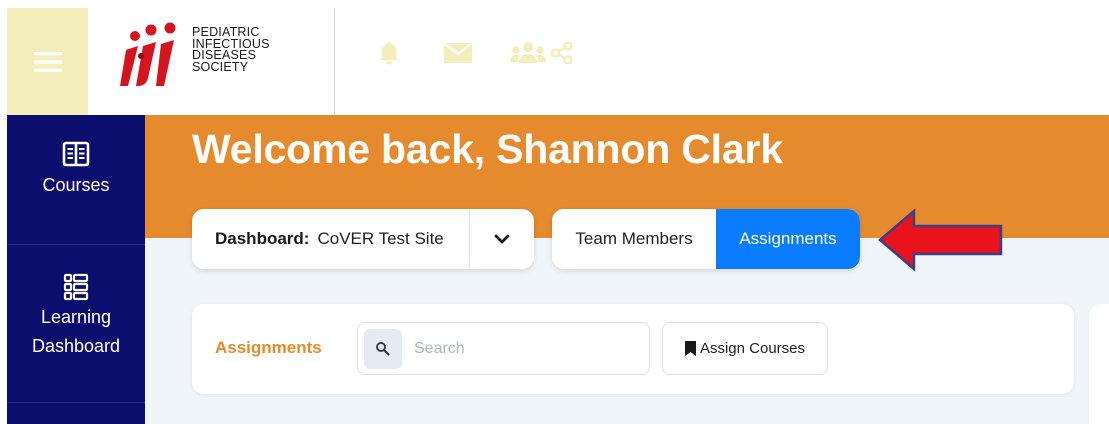 This screenshot has height=424, width=1109. I want to click on dashboard-label-wrap: Dashboard:, so click(250, 239).